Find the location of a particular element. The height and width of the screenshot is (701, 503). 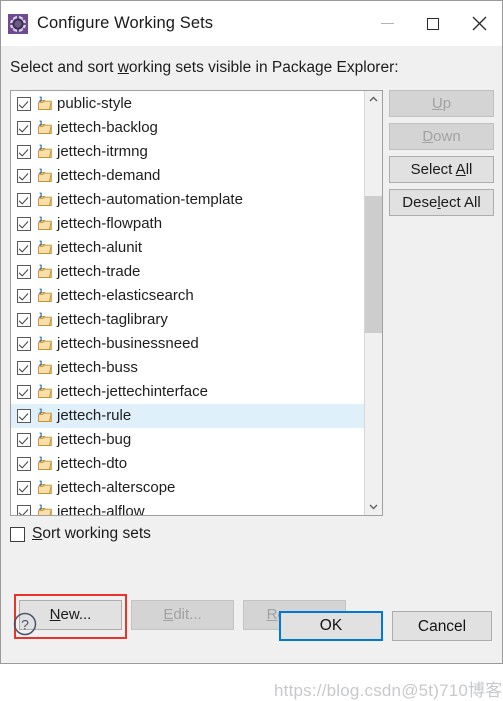

list-scrollbar is located at coordinates (373, 303).